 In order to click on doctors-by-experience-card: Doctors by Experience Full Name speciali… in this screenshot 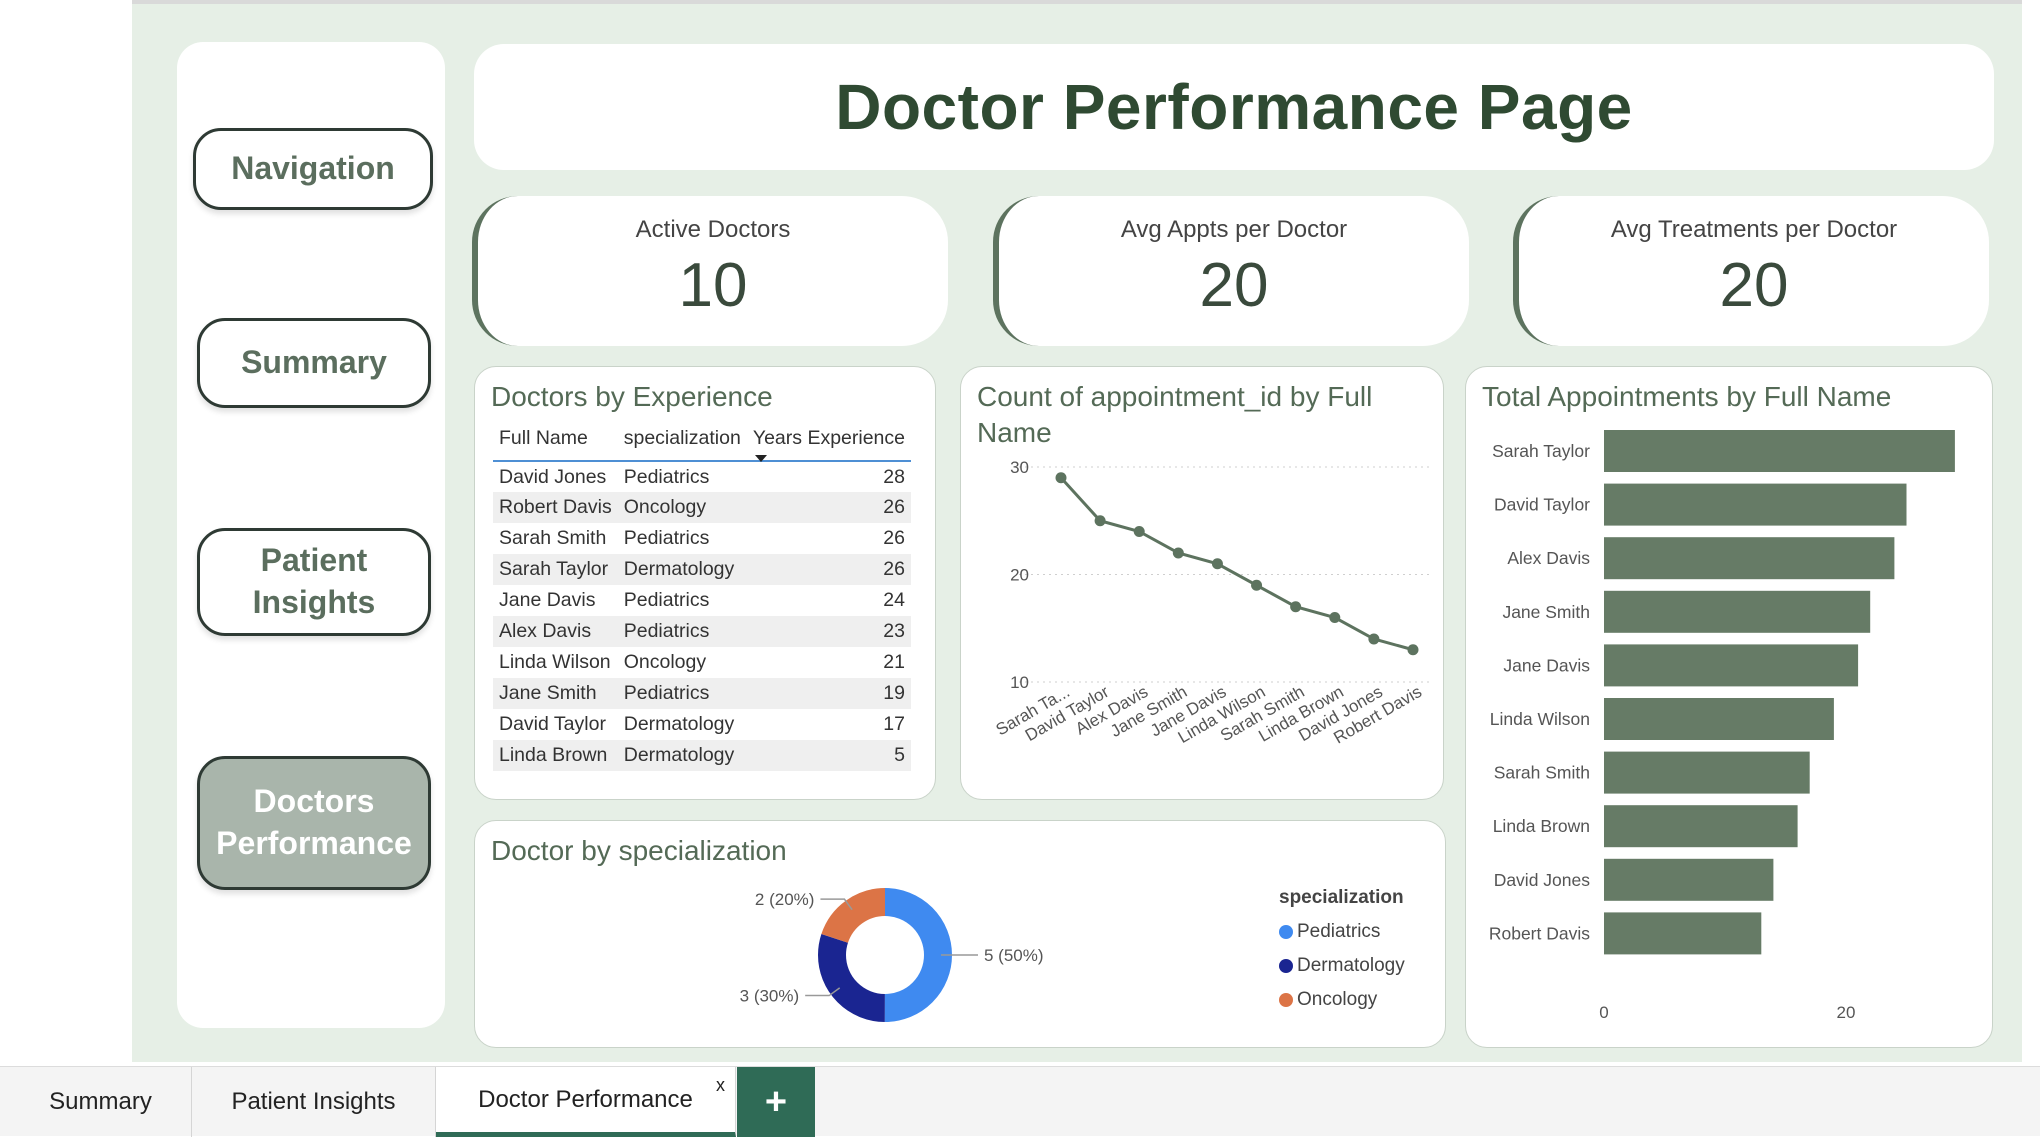, I will do `click(705, 583)`.